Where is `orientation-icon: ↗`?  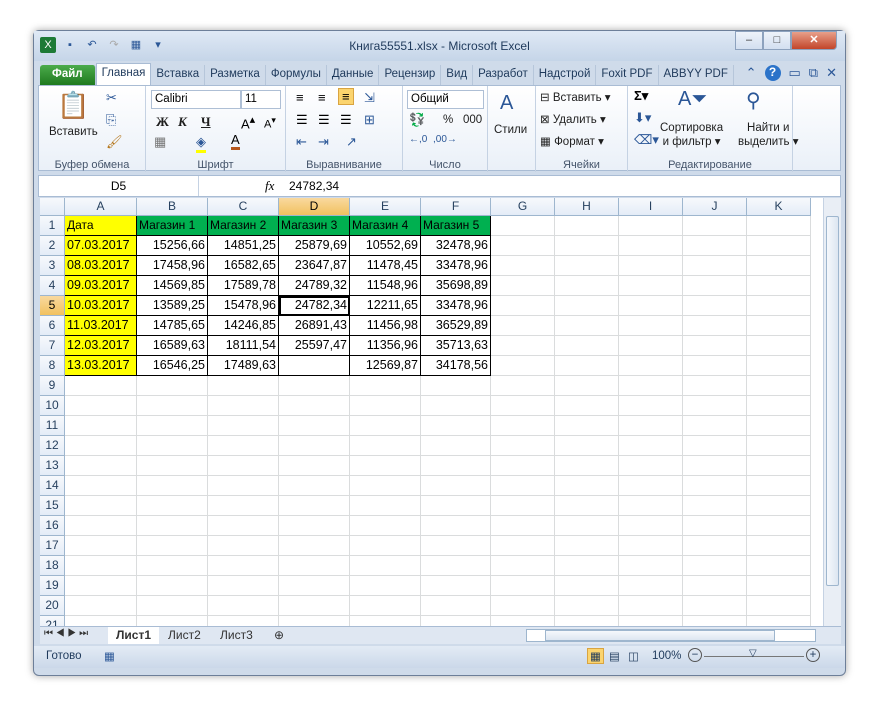 orientation-icon: ↗ is located at coordinates (351, 142).